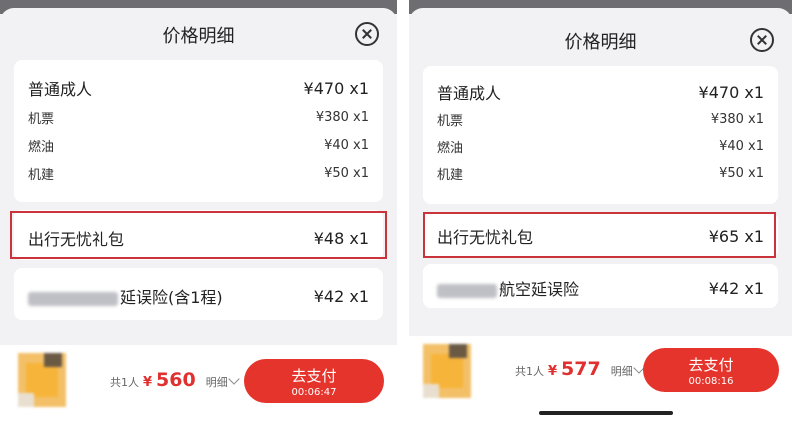  What do you see at coordinates (711, 381) in the screenshot?
I see `countdown-timer: 00:08:16` at bounding box center [711, 381].